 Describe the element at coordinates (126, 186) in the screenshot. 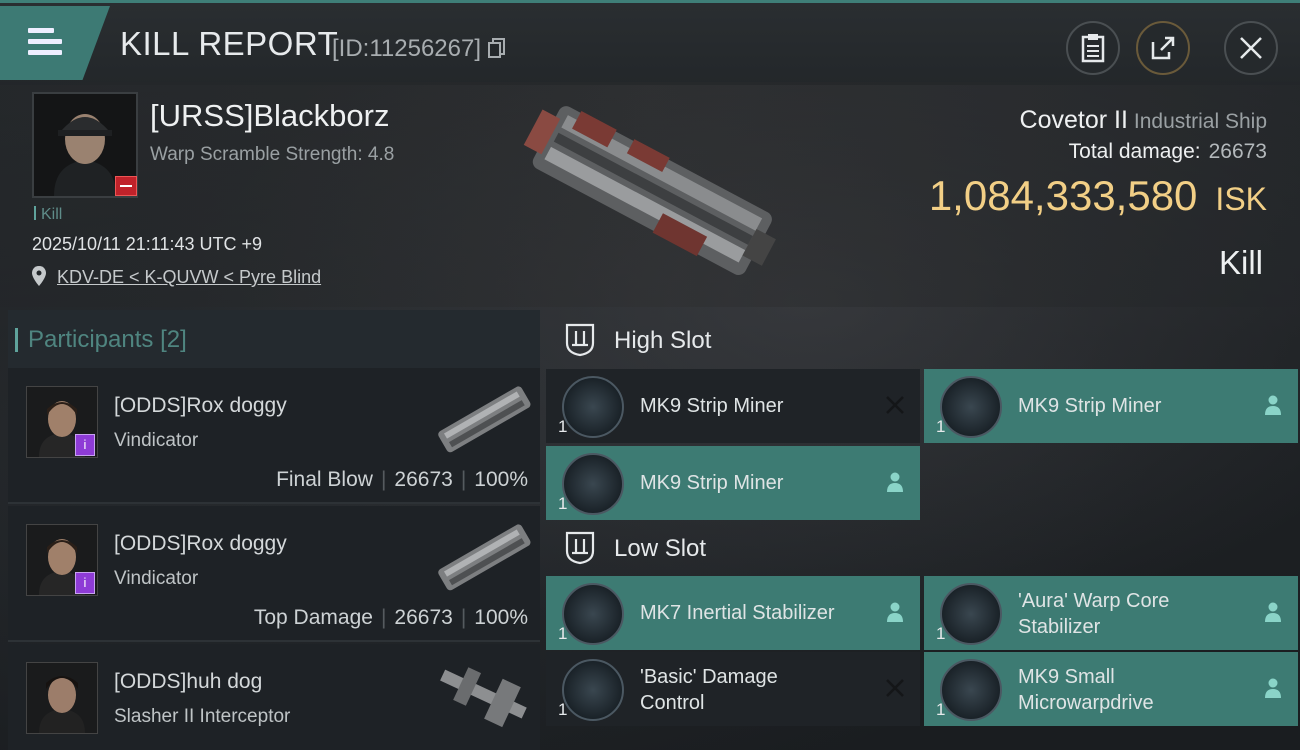

I see `loss-badge` at that location.